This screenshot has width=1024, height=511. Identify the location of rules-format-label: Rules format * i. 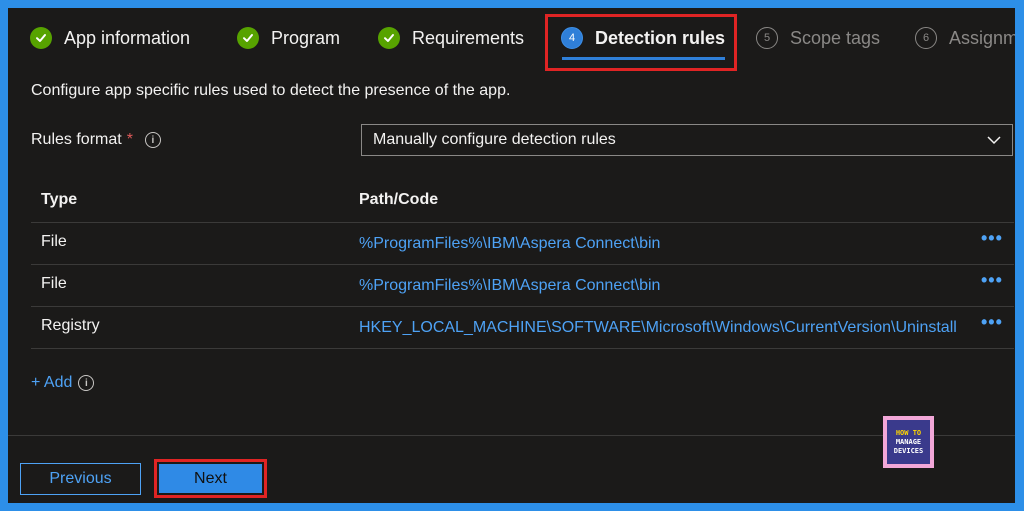
(96, 140).